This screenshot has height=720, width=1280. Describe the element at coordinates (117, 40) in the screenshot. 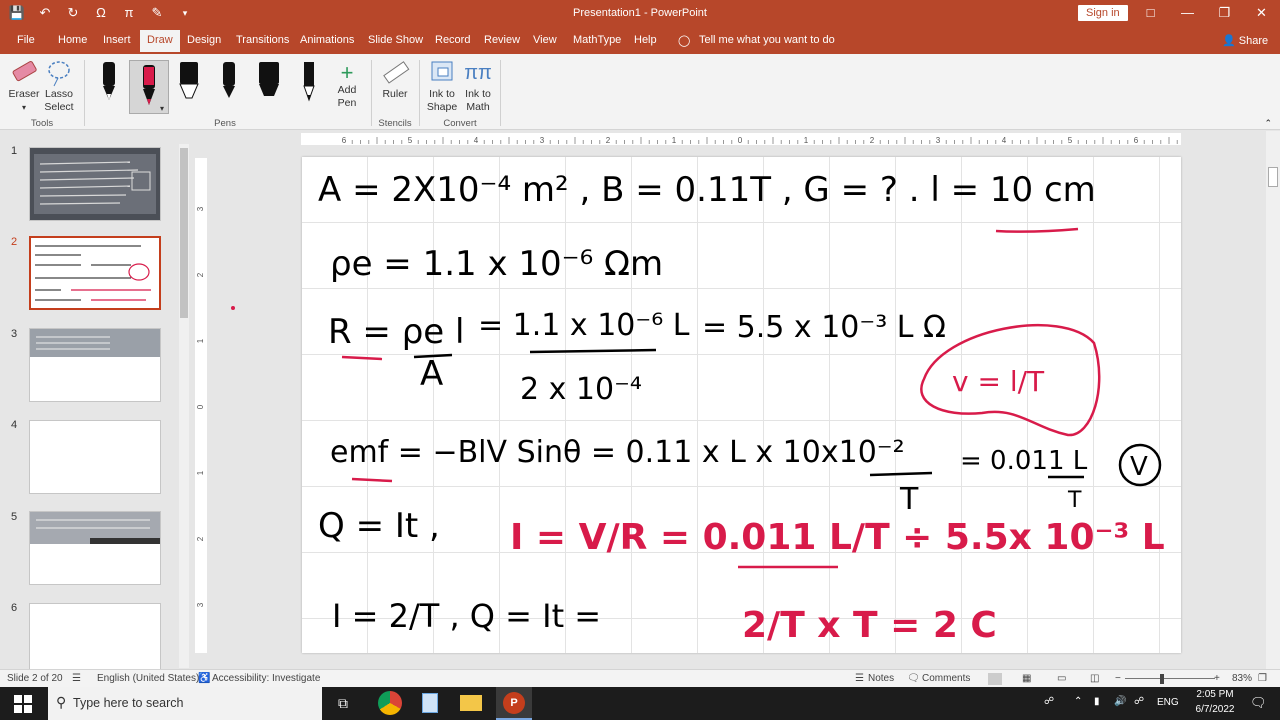

I see `tab-insert: Insert` at that location.